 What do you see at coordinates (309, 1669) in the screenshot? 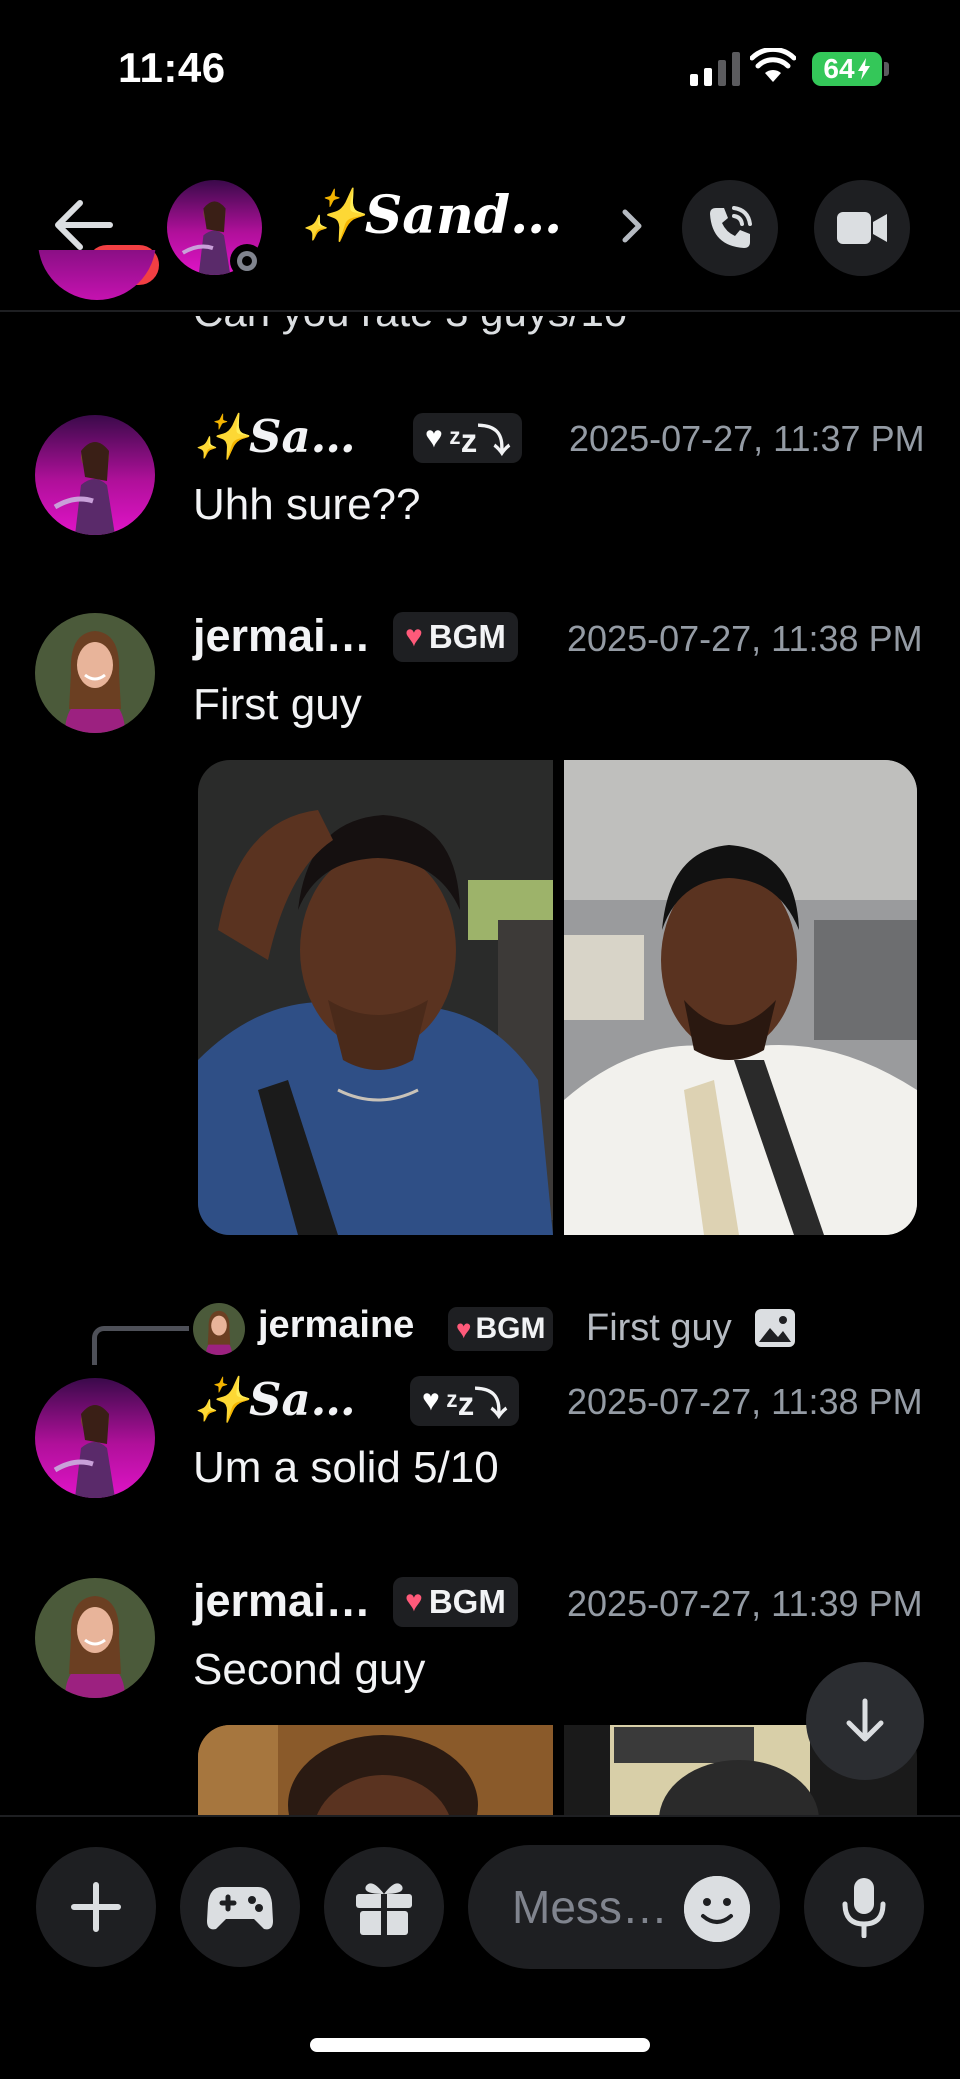
I see `message-text: Second guy` at bounding box center [309, 1669].